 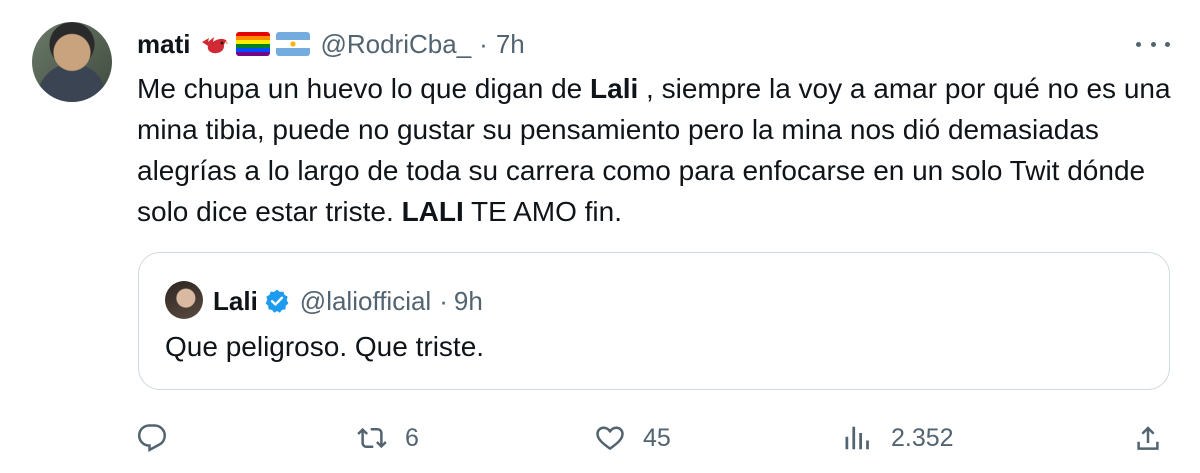 What do you see at coordinates (388, 438) in the screenshot?
I see `retweet-button: 6` at bounding box center [388, 438].